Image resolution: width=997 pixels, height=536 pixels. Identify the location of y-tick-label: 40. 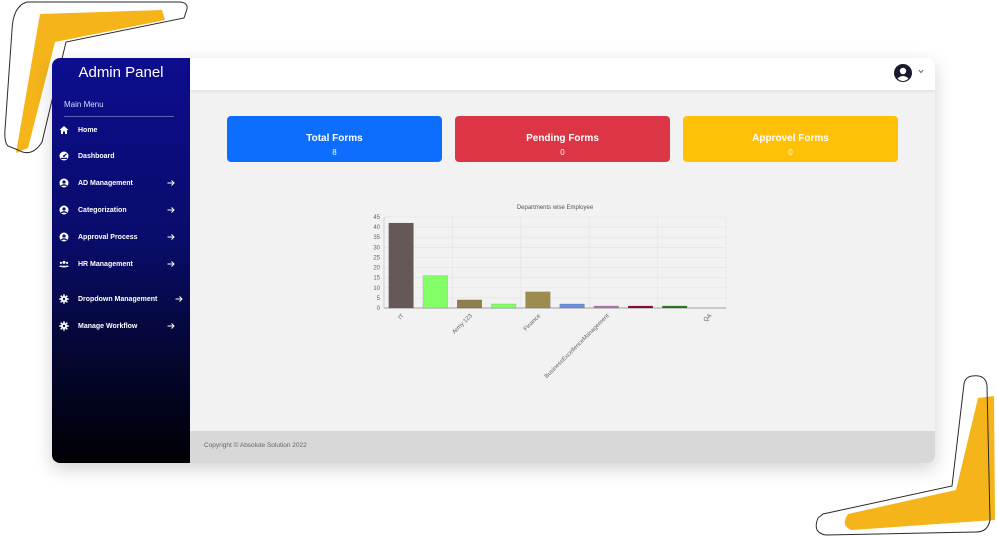
(376, 228).